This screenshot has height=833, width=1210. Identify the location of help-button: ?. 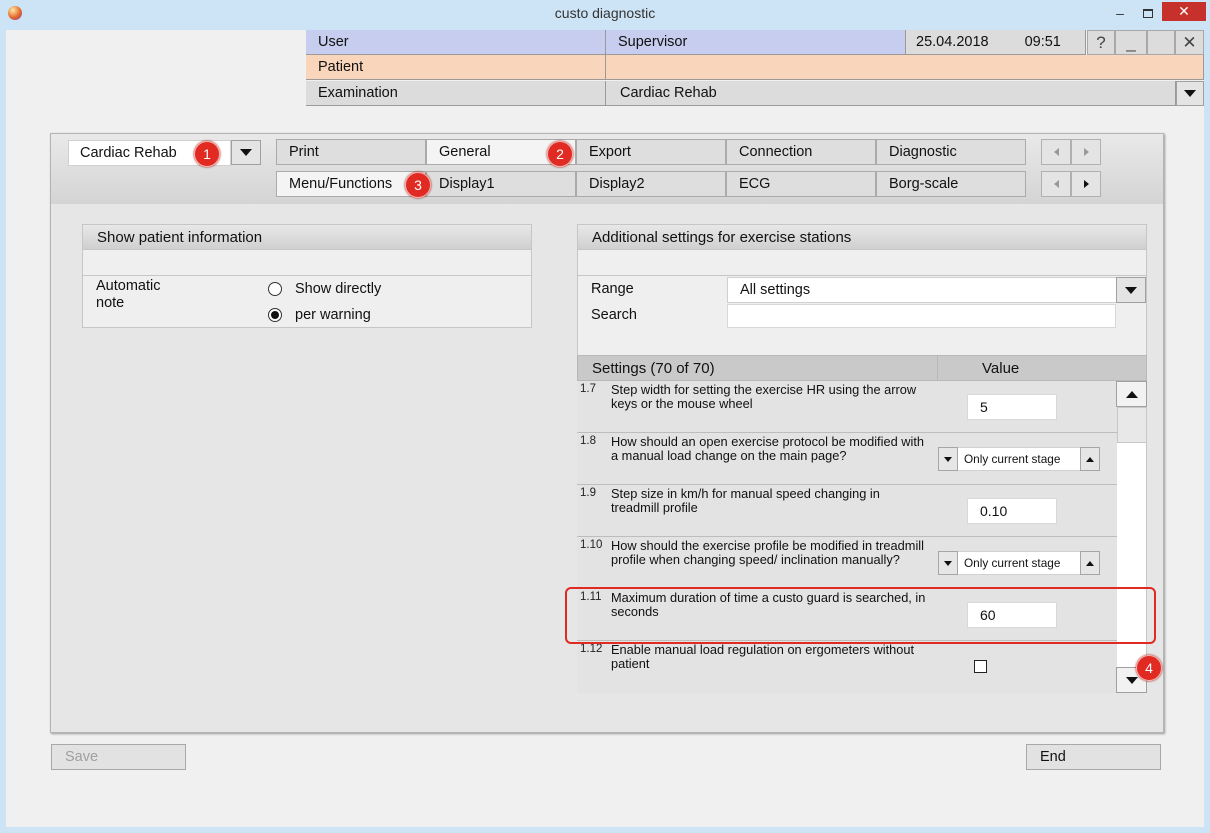
(1101, 42).